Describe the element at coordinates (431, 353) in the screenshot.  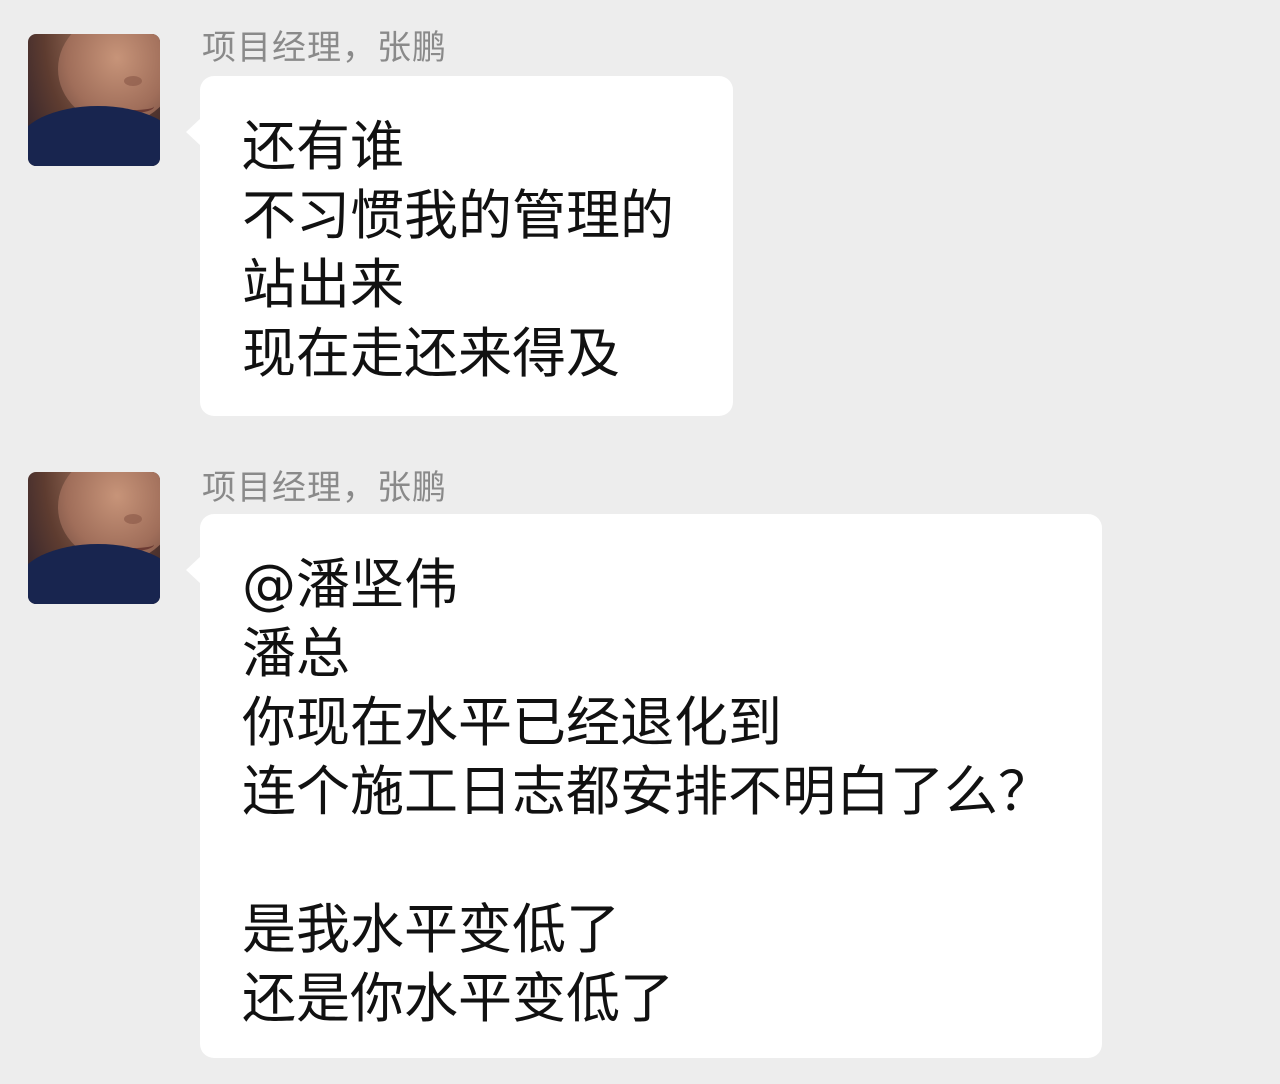
I see `message-line: 现在走还来得及` at that location.